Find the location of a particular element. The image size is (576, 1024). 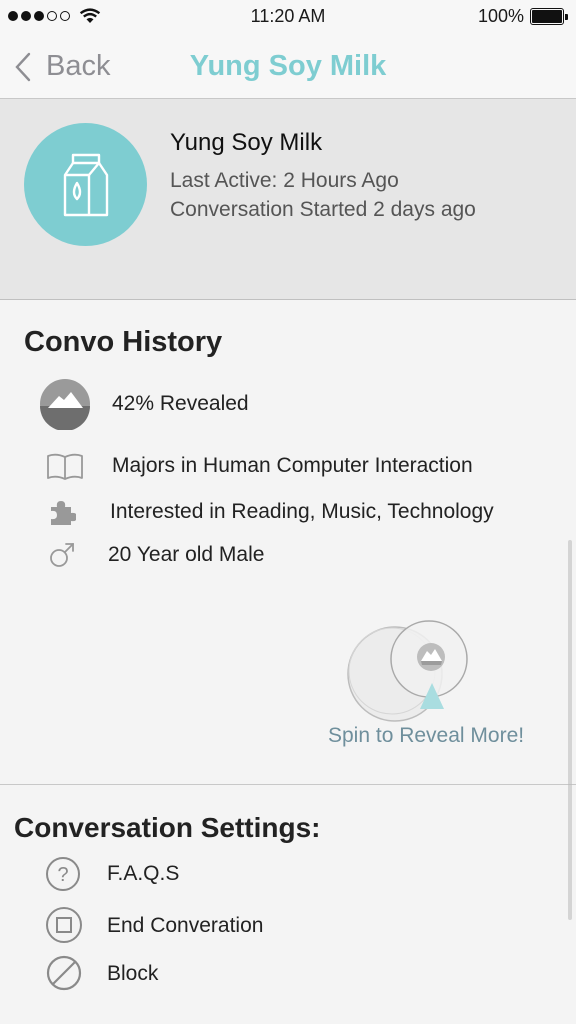

stop-square-icon is located at coordinates (64, 925).